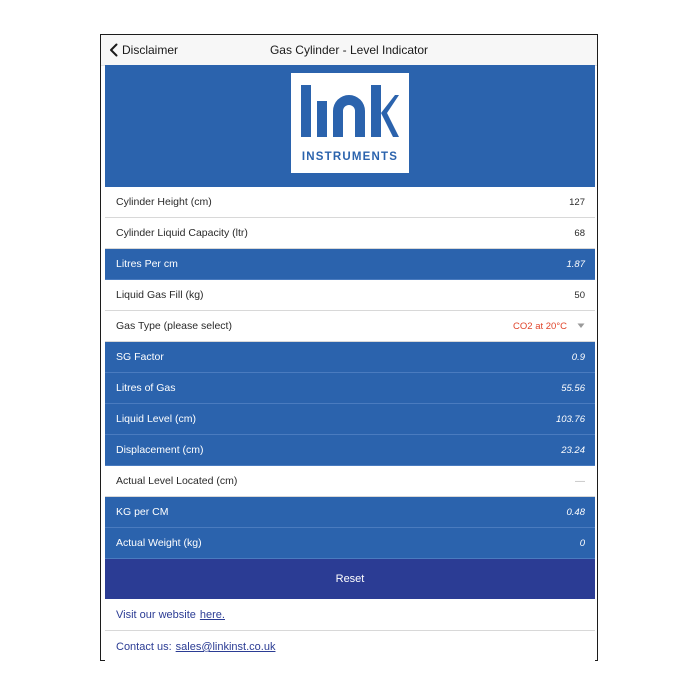  I want to click on liquid-level-value: 103.76, so click(570, 419).